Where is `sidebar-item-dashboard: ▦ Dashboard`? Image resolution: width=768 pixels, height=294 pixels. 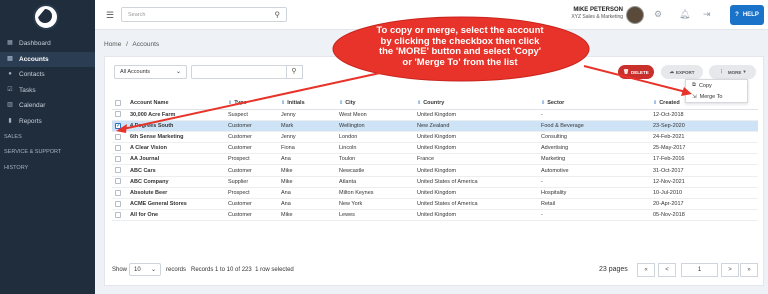 sidebar-item-dashboard: ▦ Dashboard is located at coordinates (47, 44).